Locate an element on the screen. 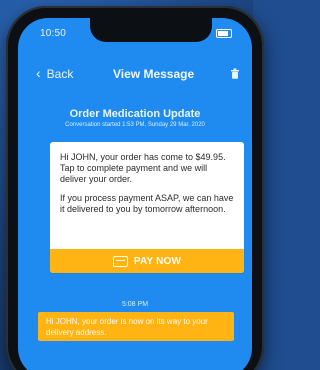 Image resolution: width=320 pixels, height=370 pixels. battery-icon is located at coordinates (224, 33).